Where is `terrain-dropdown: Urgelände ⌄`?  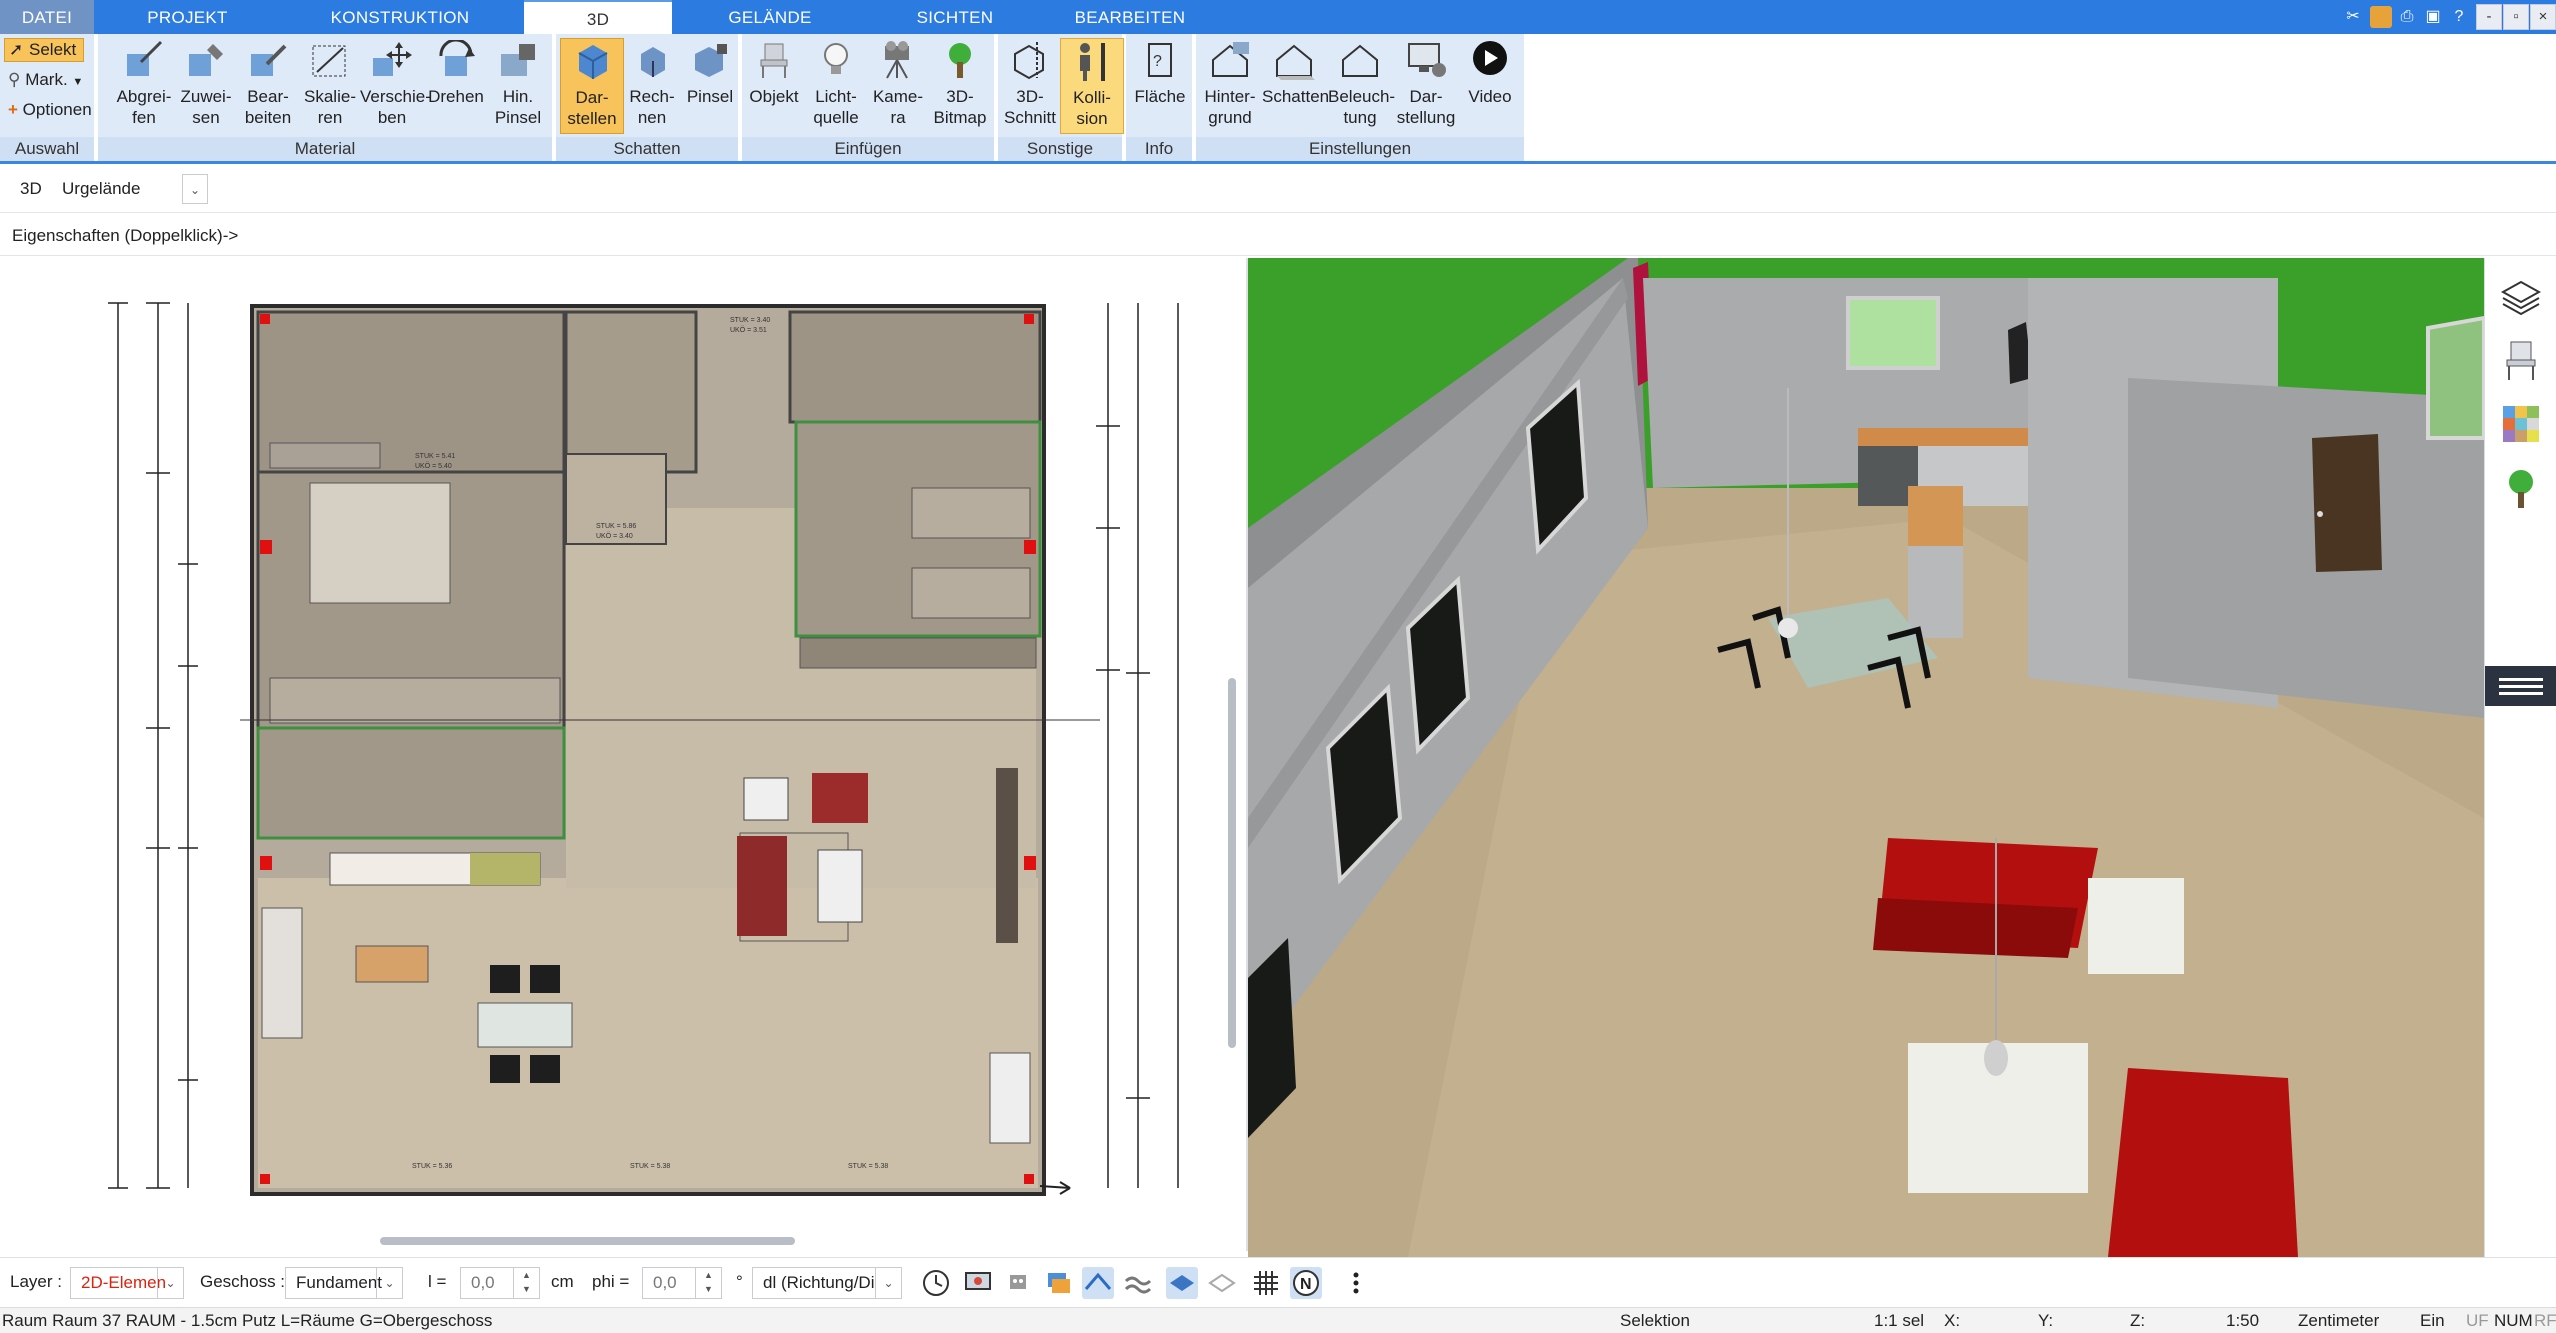 terrain-dropdown: Urgelände ⌄ is located at coordinates (130, 190).